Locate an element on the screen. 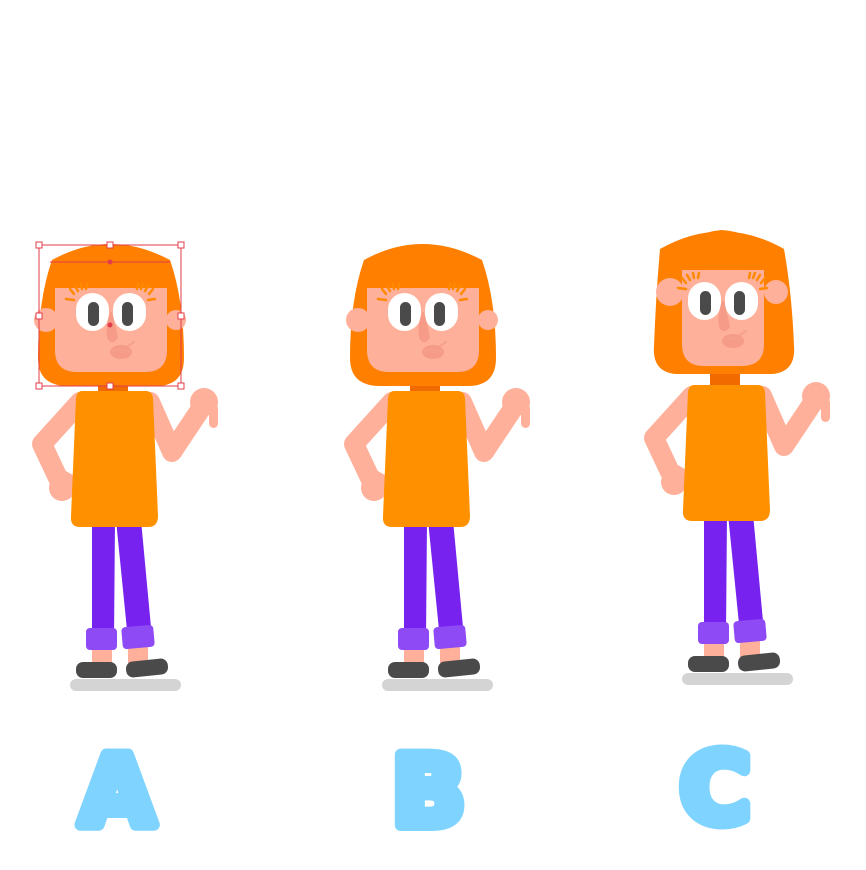 This screenshot has width=866, height=870. character-figure-b is located at coordinates (438, 467).